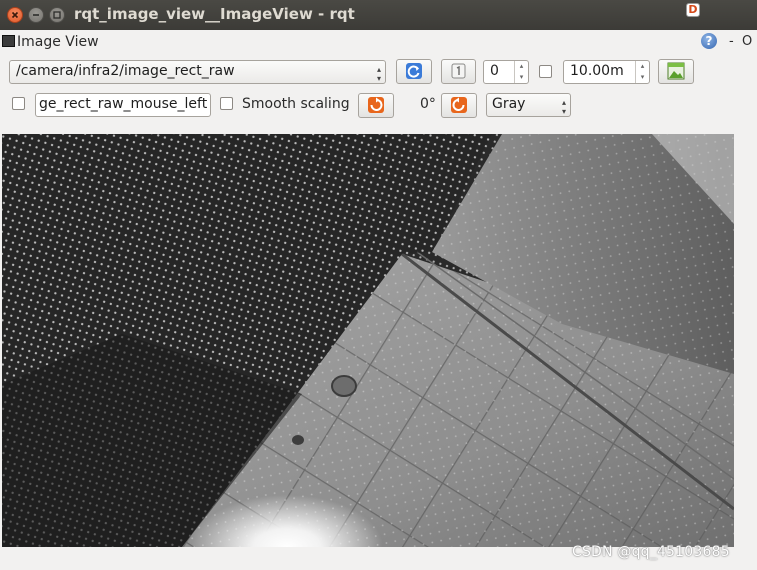 This screenshot has height=570, width=757. I want to click on mouse-topic-value: ge_rect_raw_mouse_left, so click(123, 104).